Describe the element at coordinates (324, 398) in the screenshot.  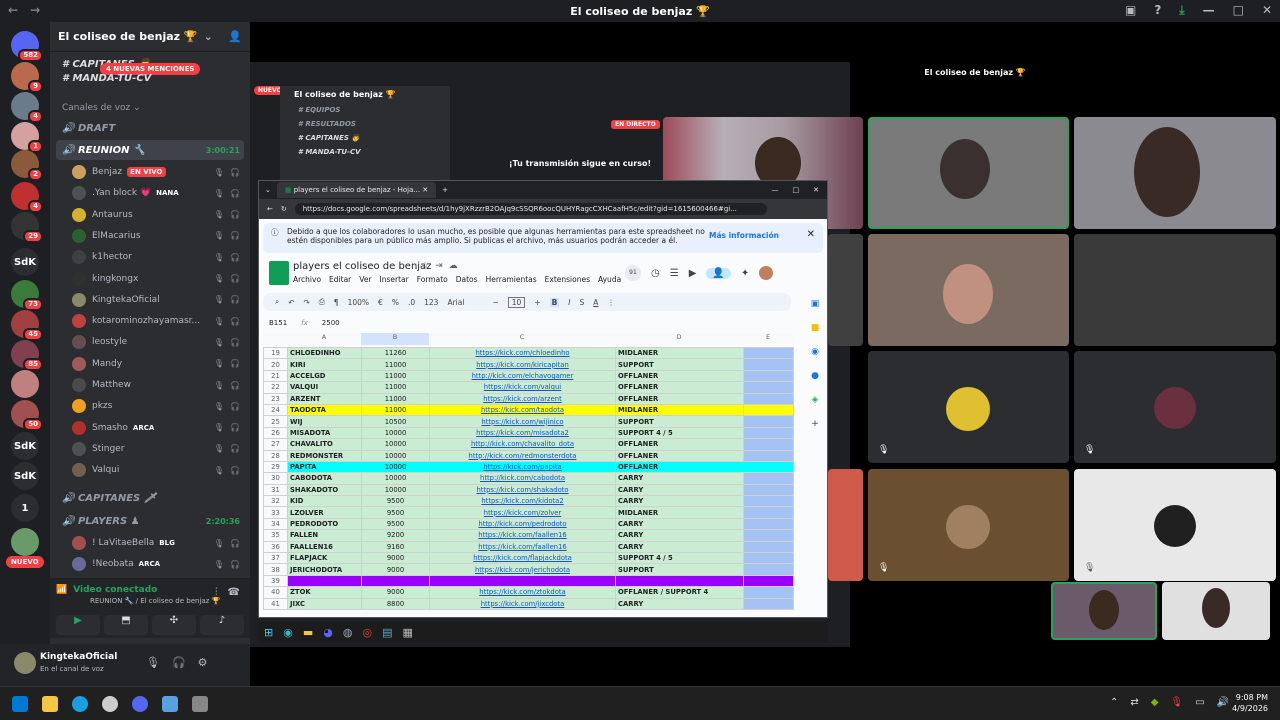
I see `cell: ARZENT` at that location.